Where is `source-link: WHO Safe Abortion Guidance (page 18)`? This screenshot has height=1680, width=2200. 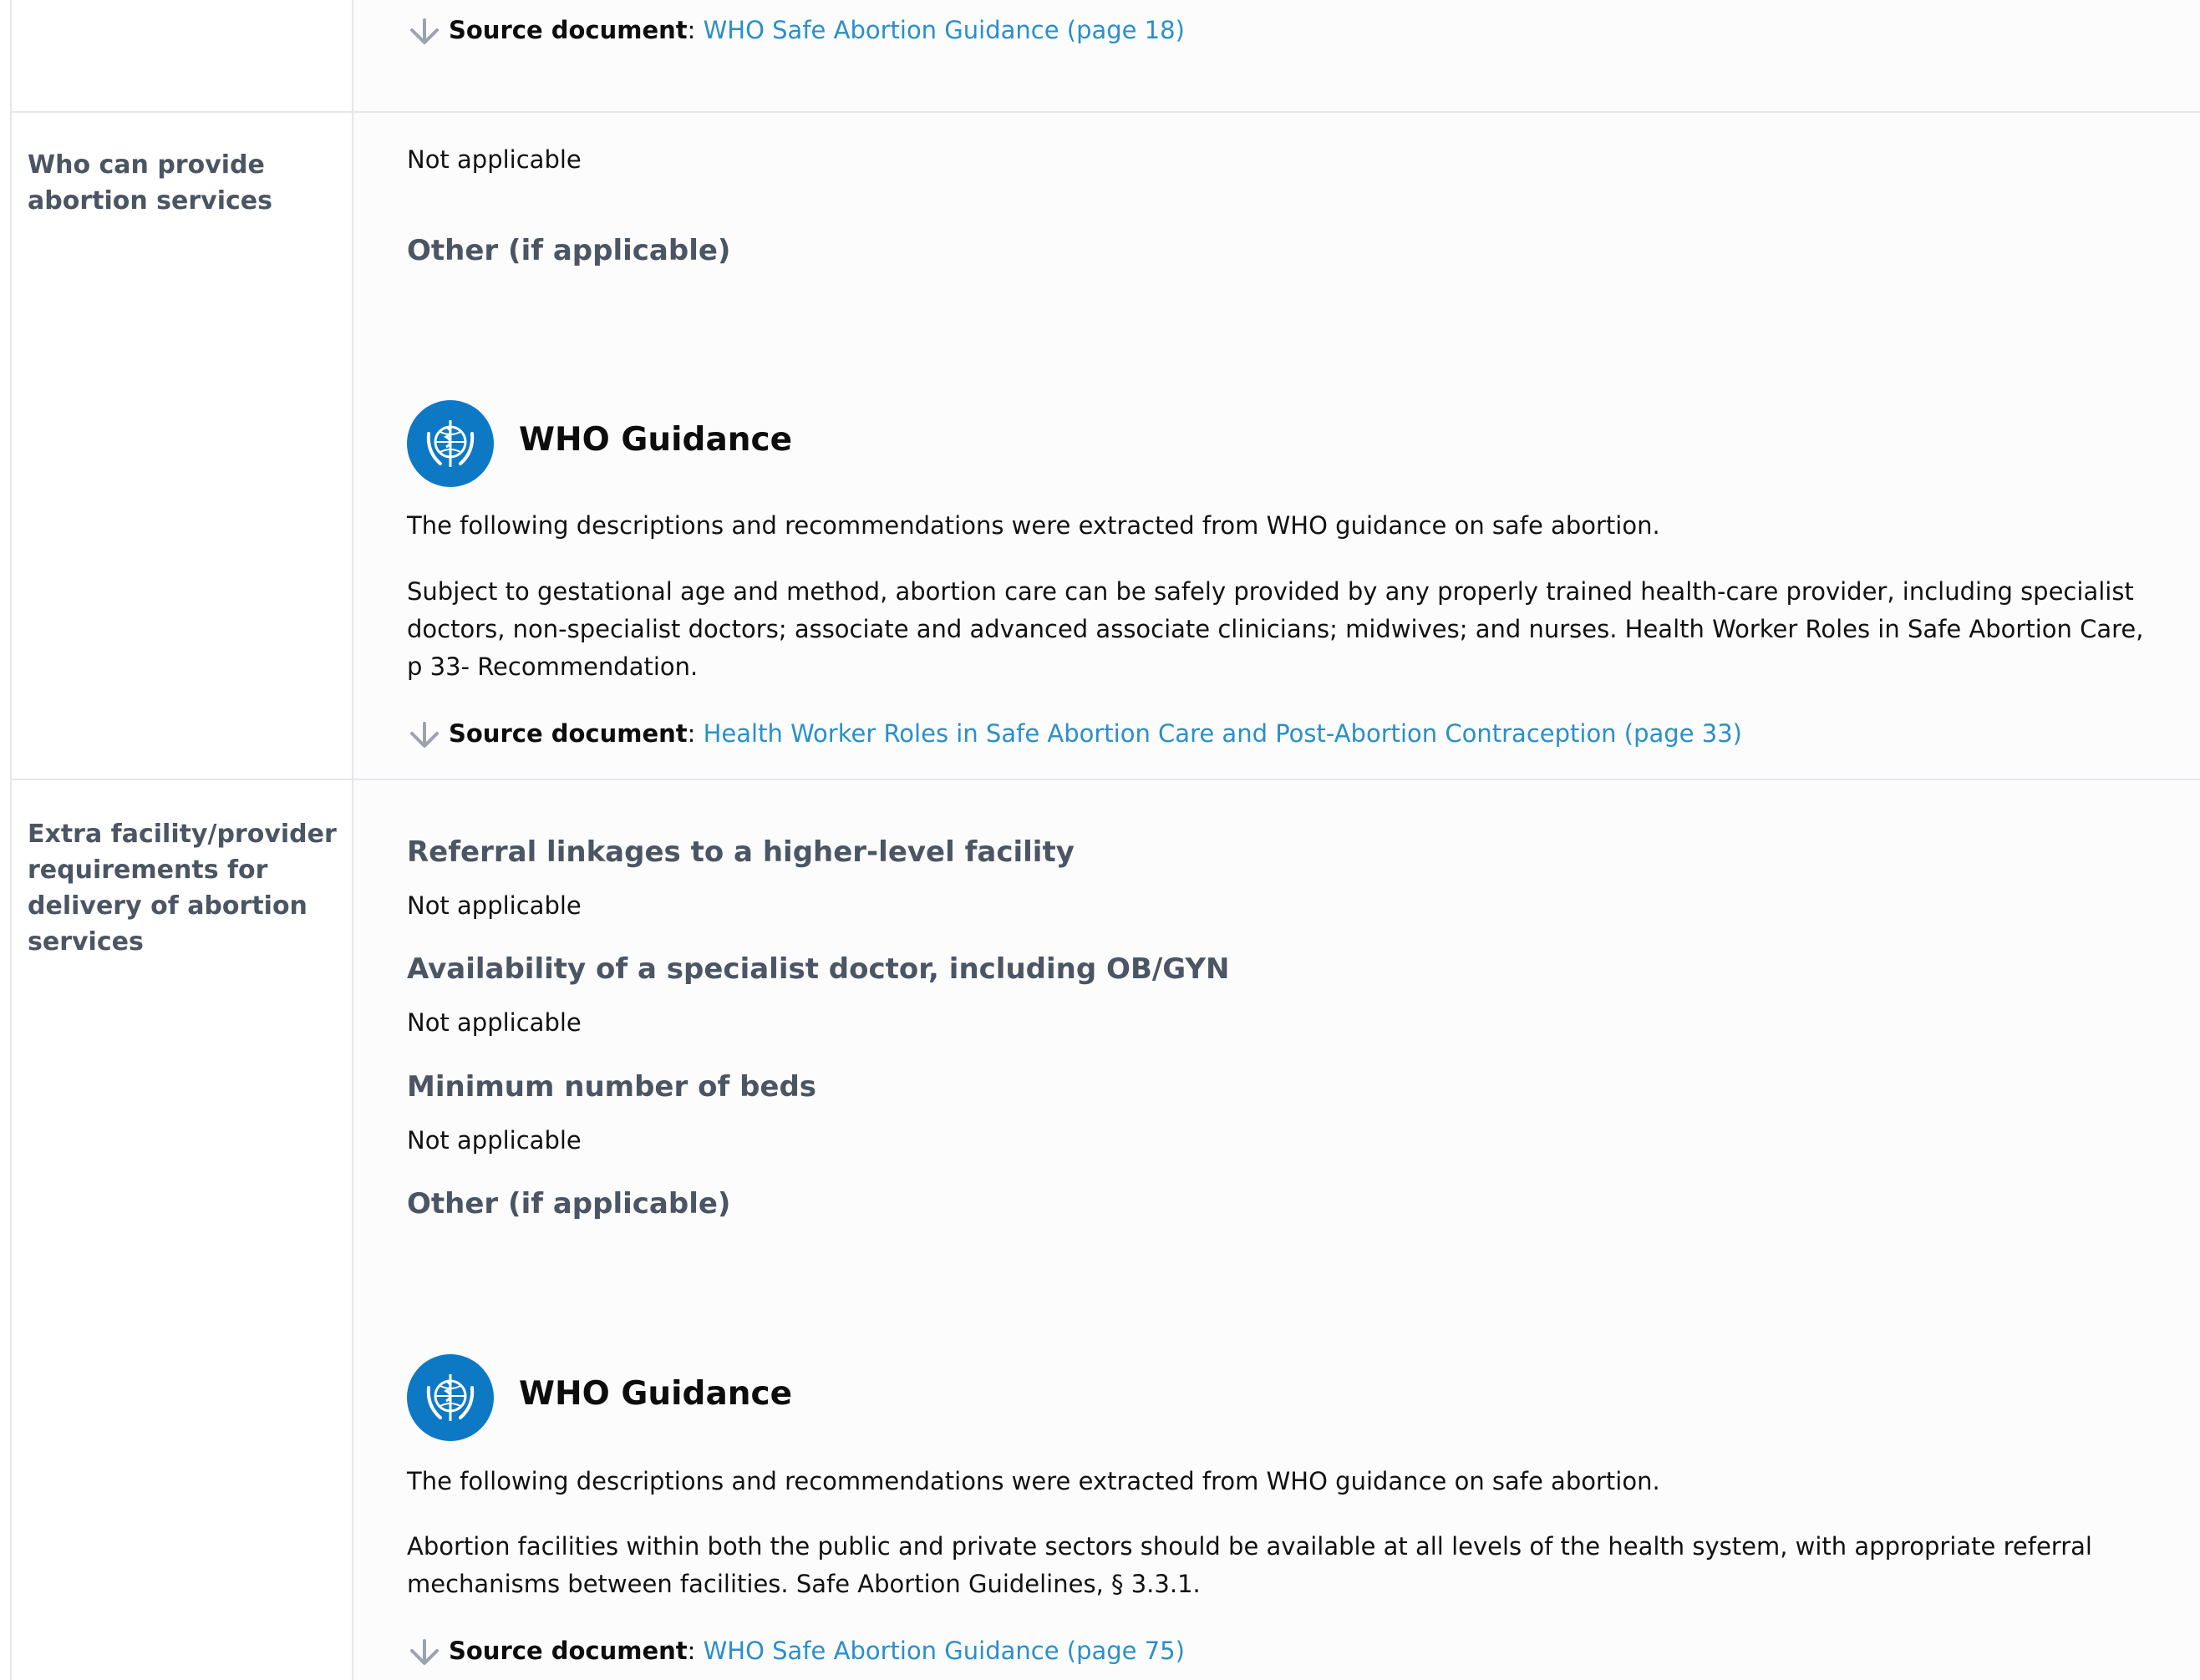
source-link: WHO Safe Abortion Guidance (page 18) is located at coordinates (944, 30).